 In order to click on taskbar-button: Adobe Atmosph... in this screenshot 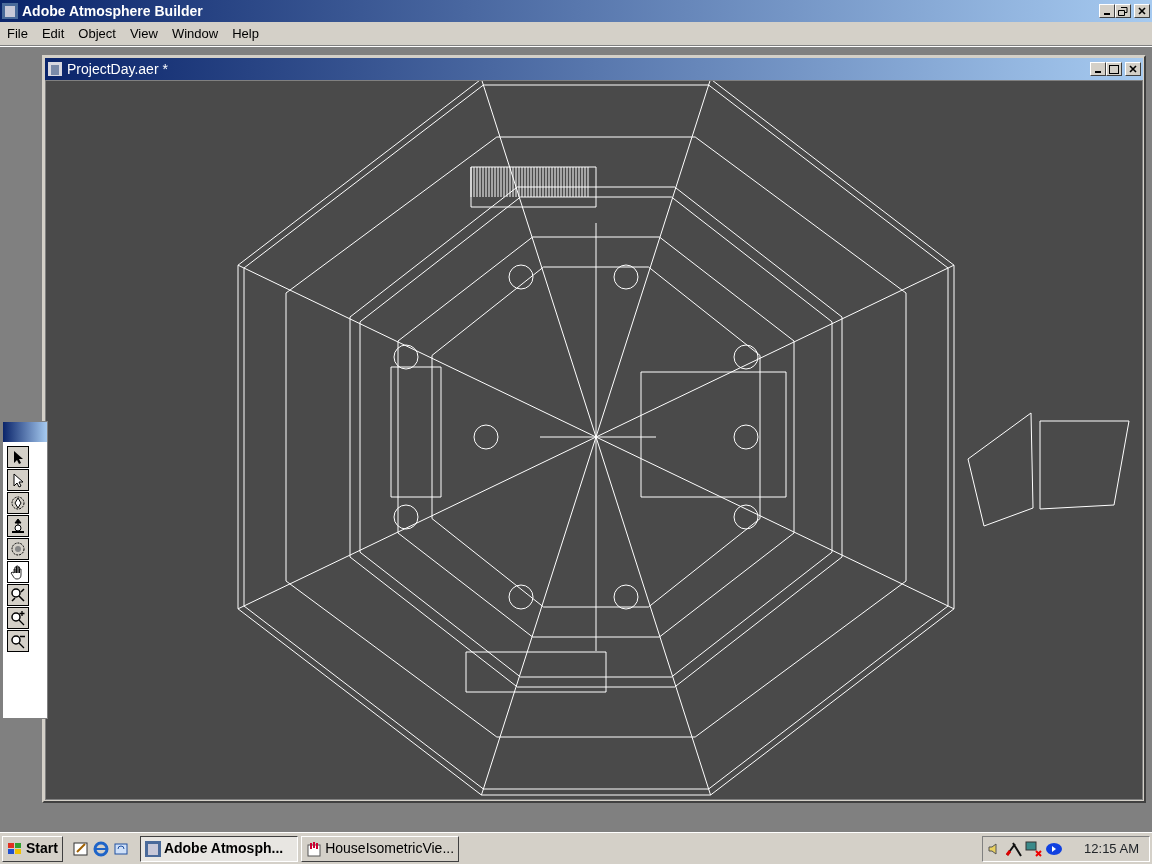, I will do `click(218, 848)`.